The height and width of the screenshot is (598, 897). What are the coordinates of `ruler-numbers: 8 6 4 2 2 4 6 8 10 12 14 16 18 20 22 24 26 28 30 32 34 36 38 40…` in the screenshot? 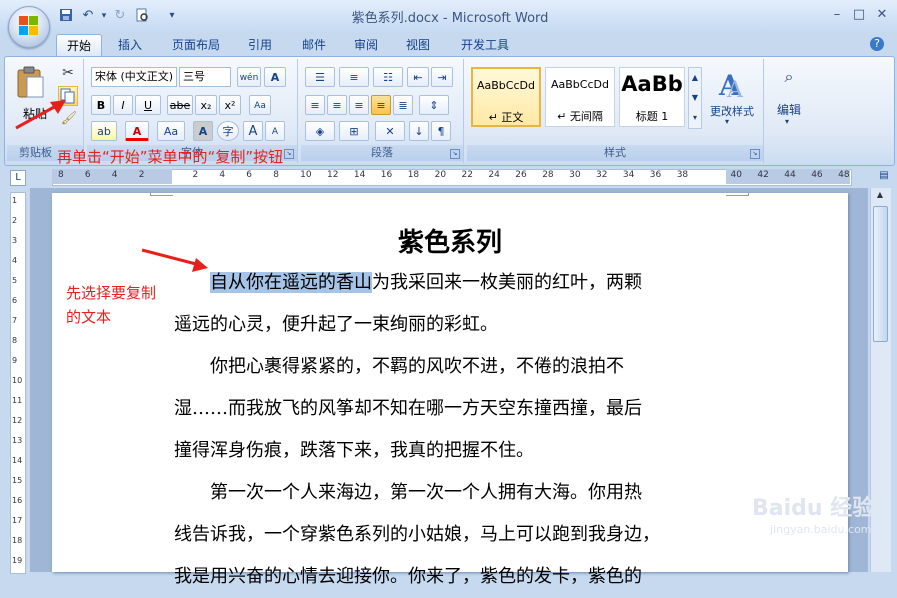 It's located at (451, 176).